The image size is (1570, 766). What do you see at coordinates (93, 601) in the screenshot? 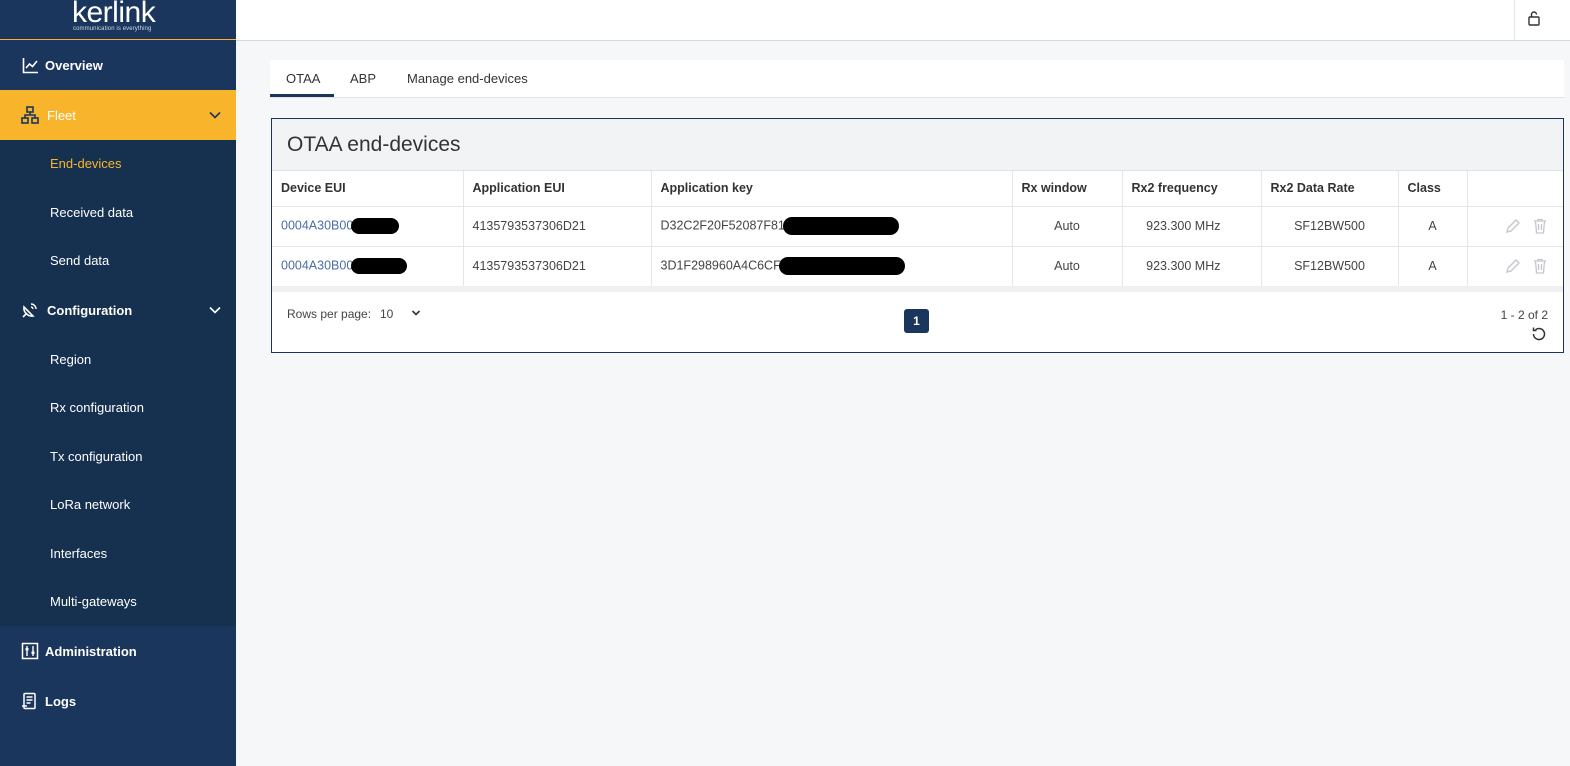
I see `sidebar-item-multi-gateways: Multi-gateways` at bounding box center [93, 601].